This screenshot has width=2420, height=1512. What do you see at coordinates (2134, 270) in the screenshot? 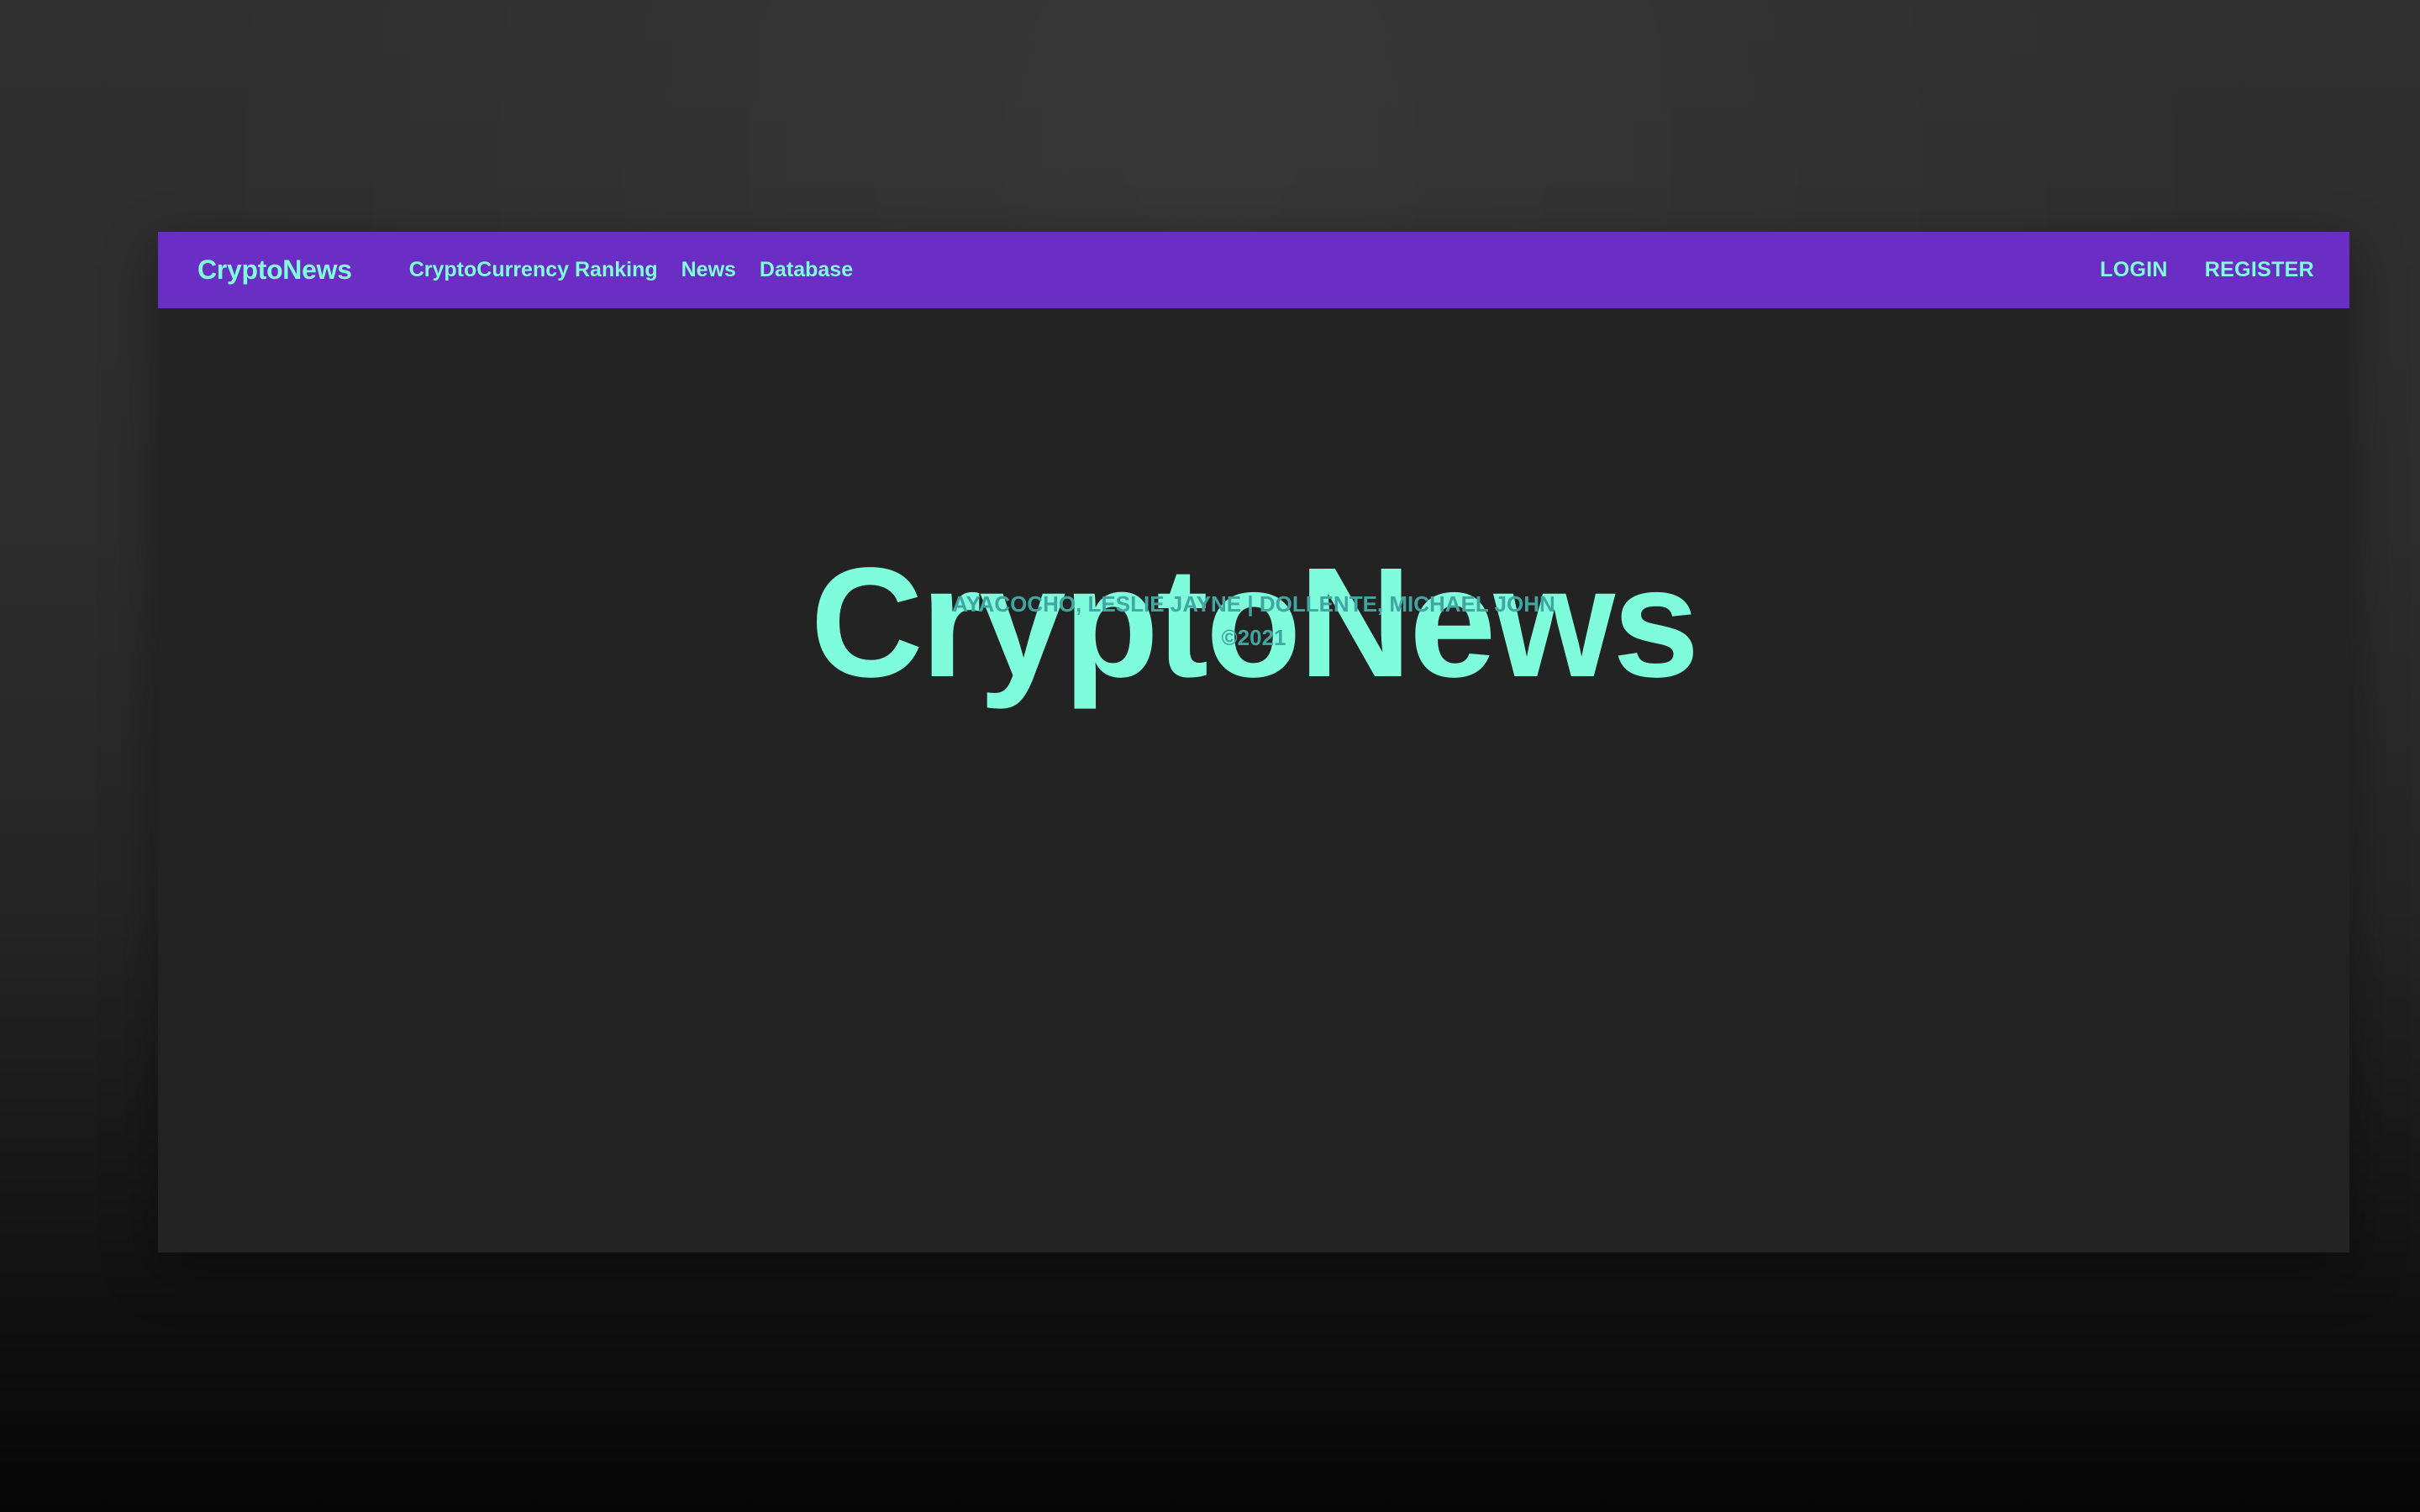
I see `login-button: LOGIN` at bounding box center [2134, 270].